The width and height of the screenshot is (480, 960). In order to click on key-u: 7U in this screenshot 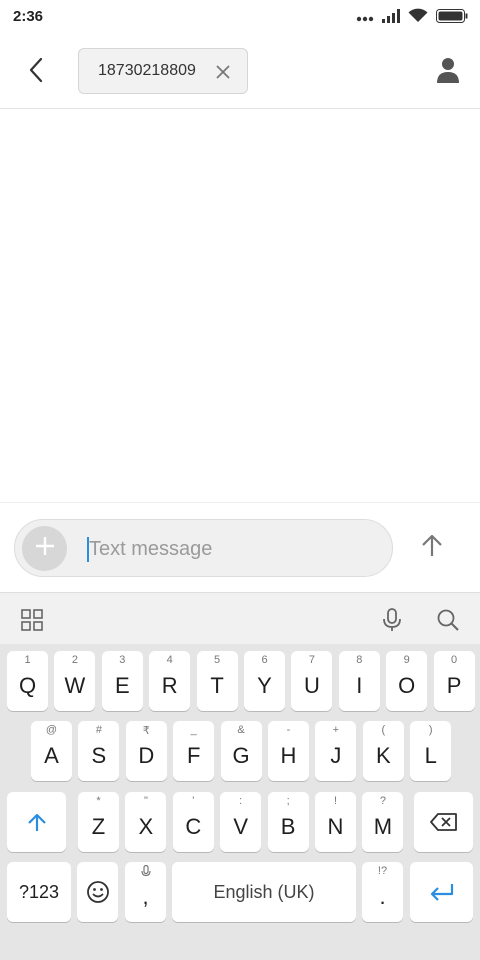, I will do `click(312, 681)`.